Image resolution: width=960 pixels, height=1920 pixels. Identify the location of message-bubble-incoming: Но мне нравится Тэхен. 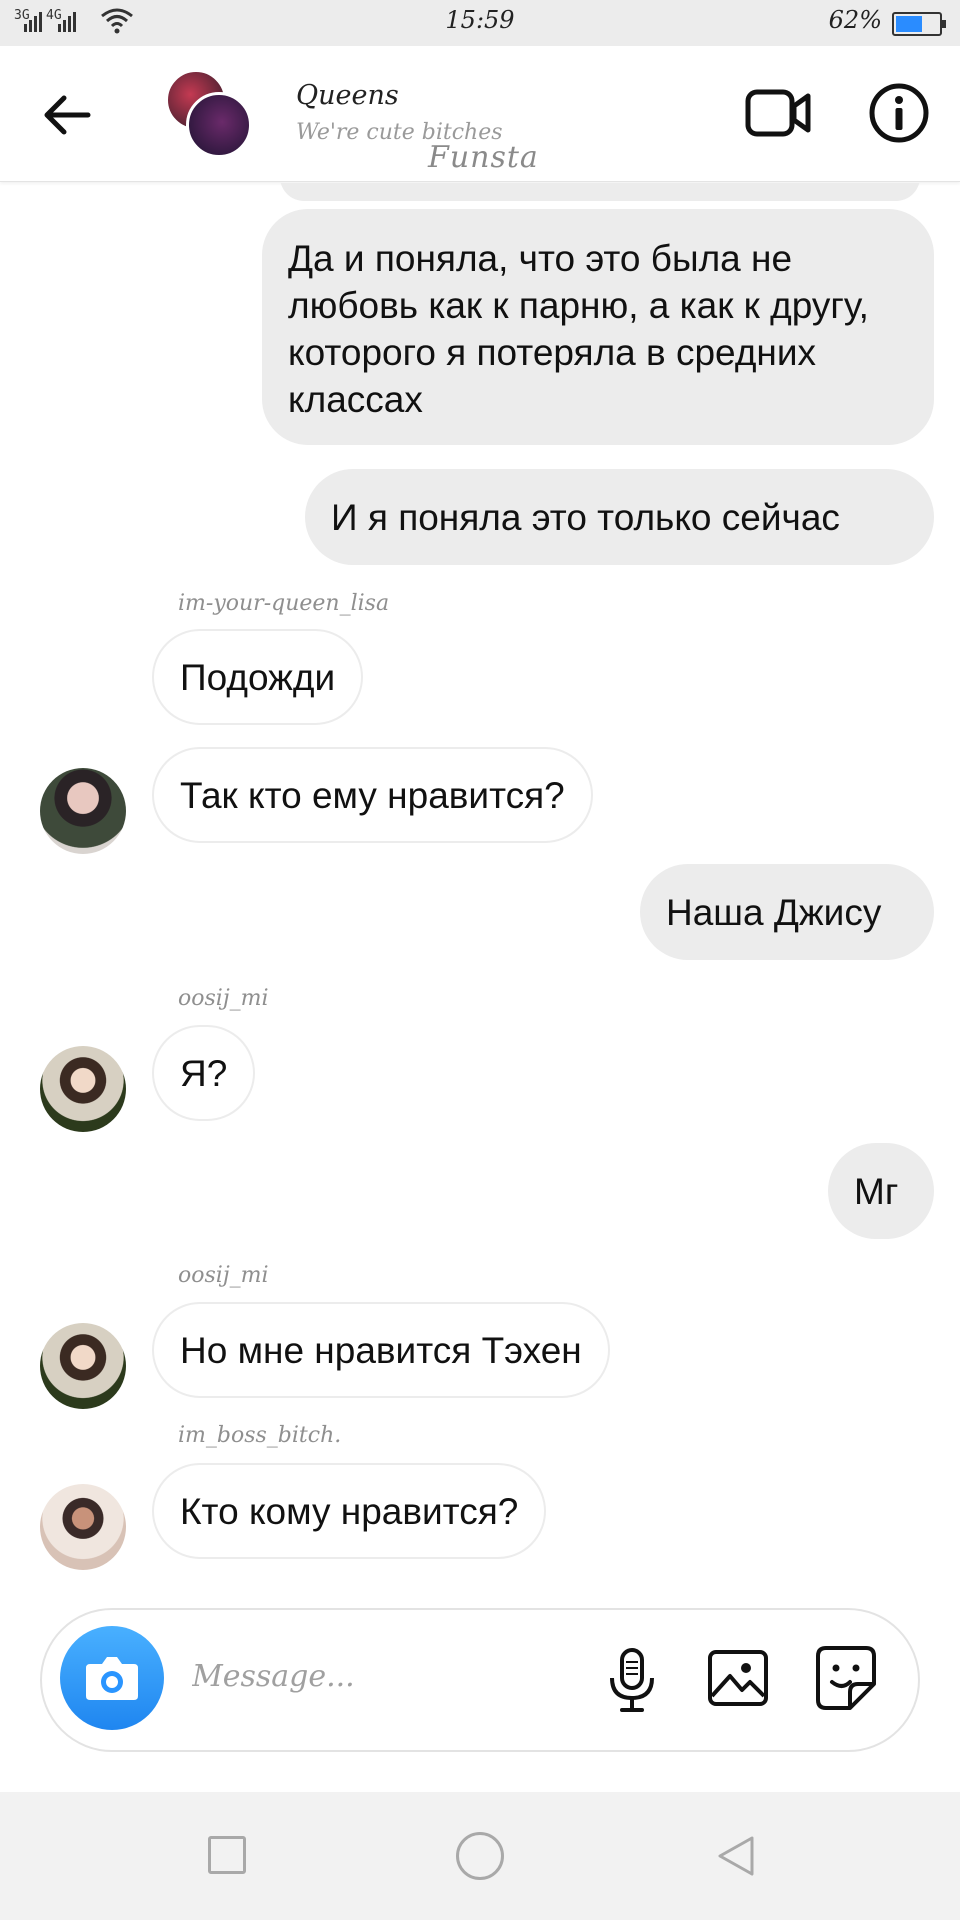
(381, 1350).